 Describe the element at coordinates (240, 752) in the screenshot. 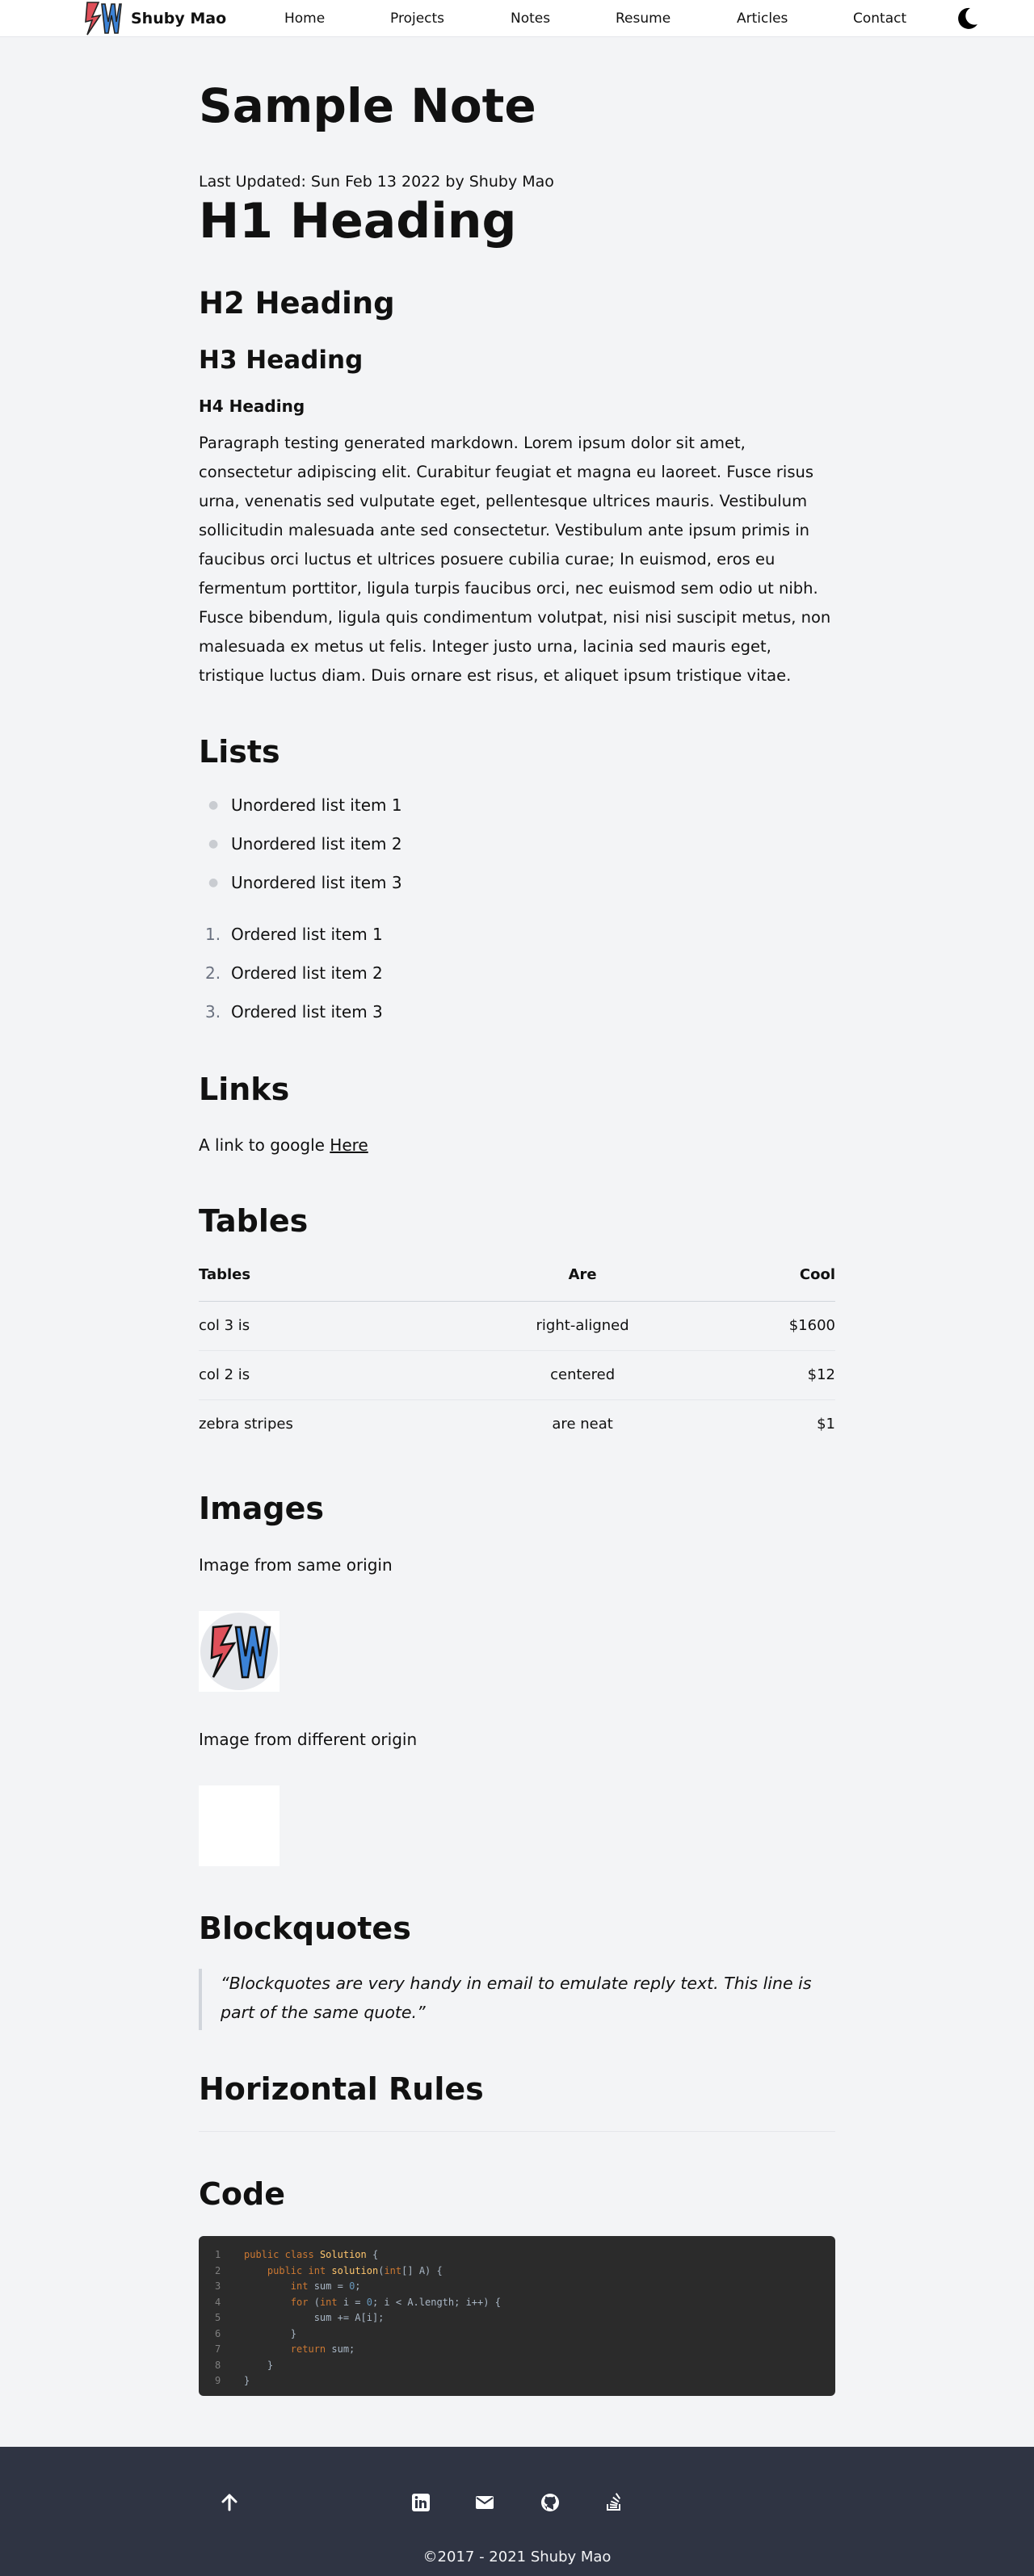

I see `lists-heading: Lists` at that location.